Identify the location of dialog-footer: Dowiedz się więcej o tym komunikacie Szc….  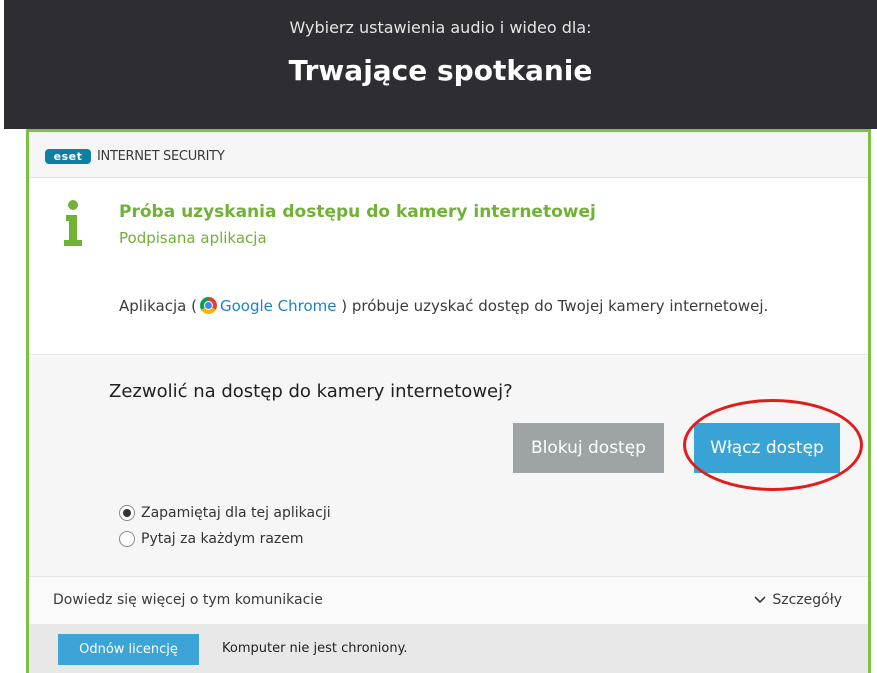
(448, 600).